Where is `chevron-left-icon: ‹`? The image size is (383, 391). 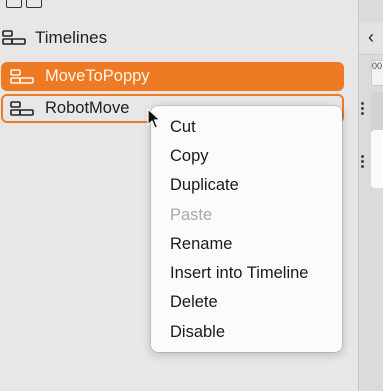
chevron-left-icon: ‹ is located at coordinates (371, 37).